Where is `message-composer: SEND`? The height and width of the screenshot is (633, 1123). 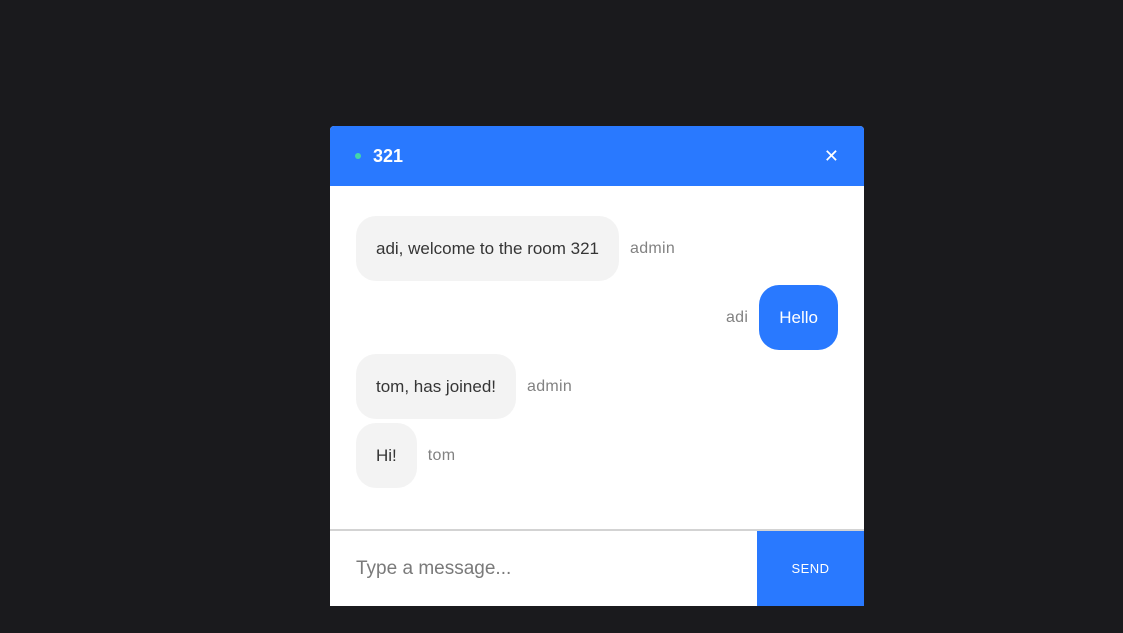 message-composer: SEND is located at coordinates (597, 567).